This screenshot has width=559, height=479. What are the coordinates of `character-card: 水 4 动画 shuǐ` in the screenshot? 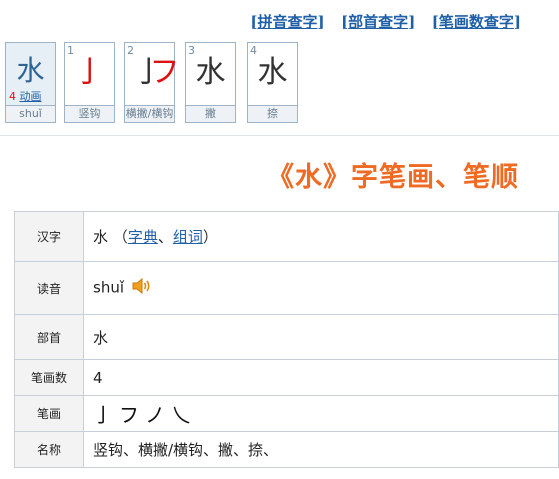 It's located at (30, 82).